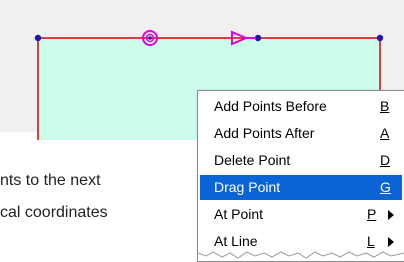  What do you see at coordinates (385, 160) in the screenshot?
I see `menu-item-shortcut: D` at bounding box center [385, 160].